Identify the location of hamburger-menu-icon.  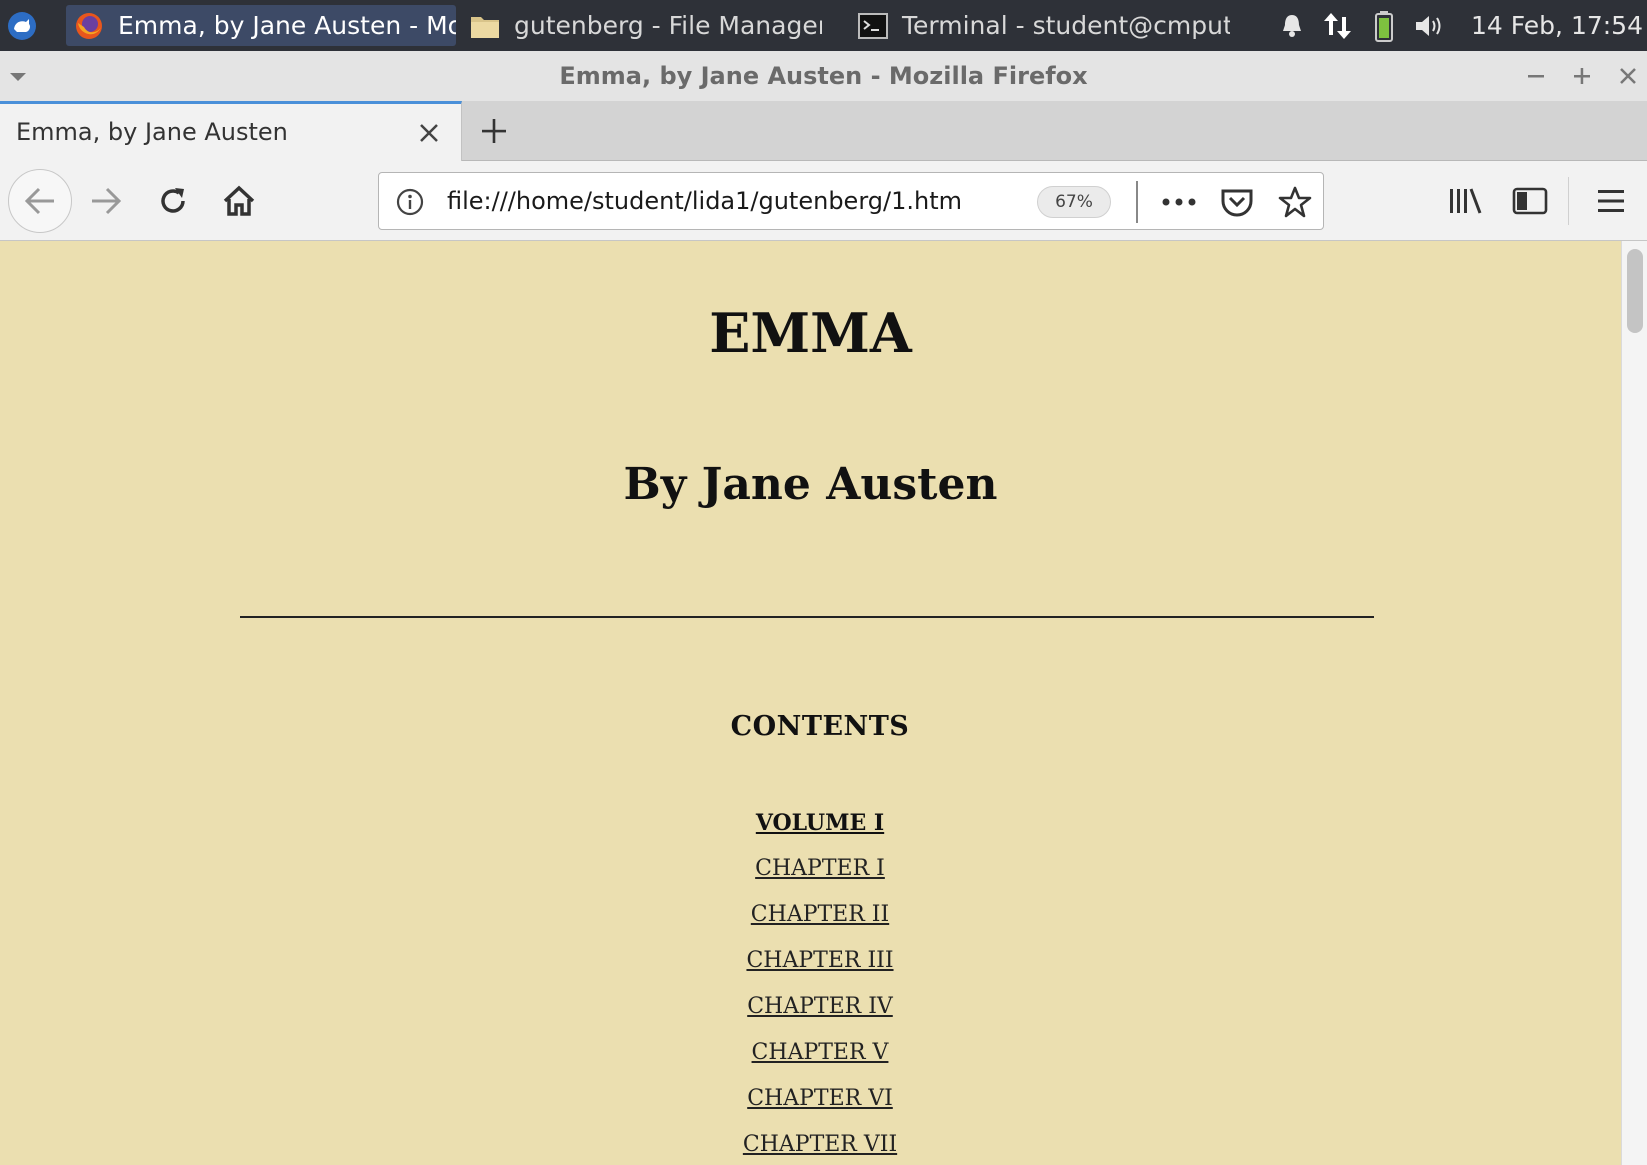
(1611, 201).